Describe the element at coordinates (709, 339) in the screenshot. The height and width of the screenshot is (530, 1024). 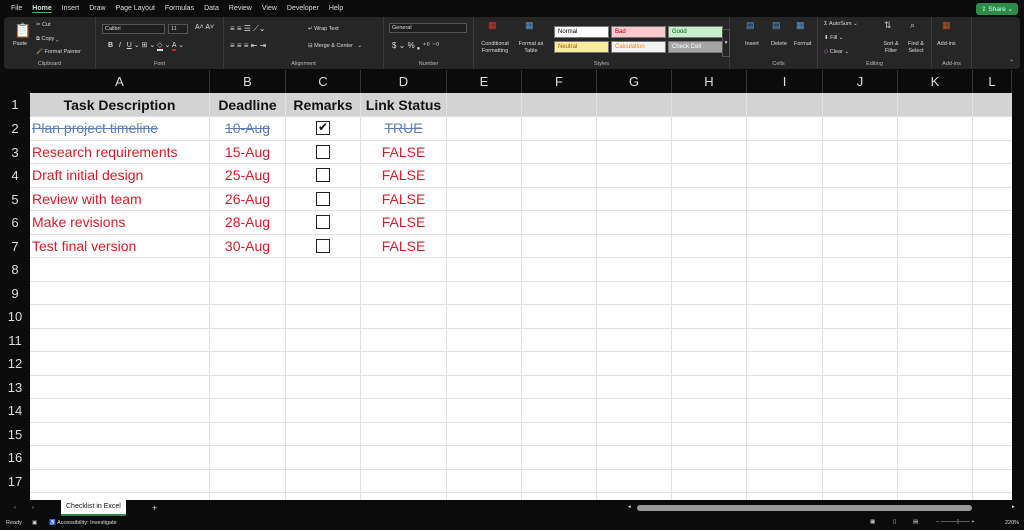
I see `cell-H11` at that location.